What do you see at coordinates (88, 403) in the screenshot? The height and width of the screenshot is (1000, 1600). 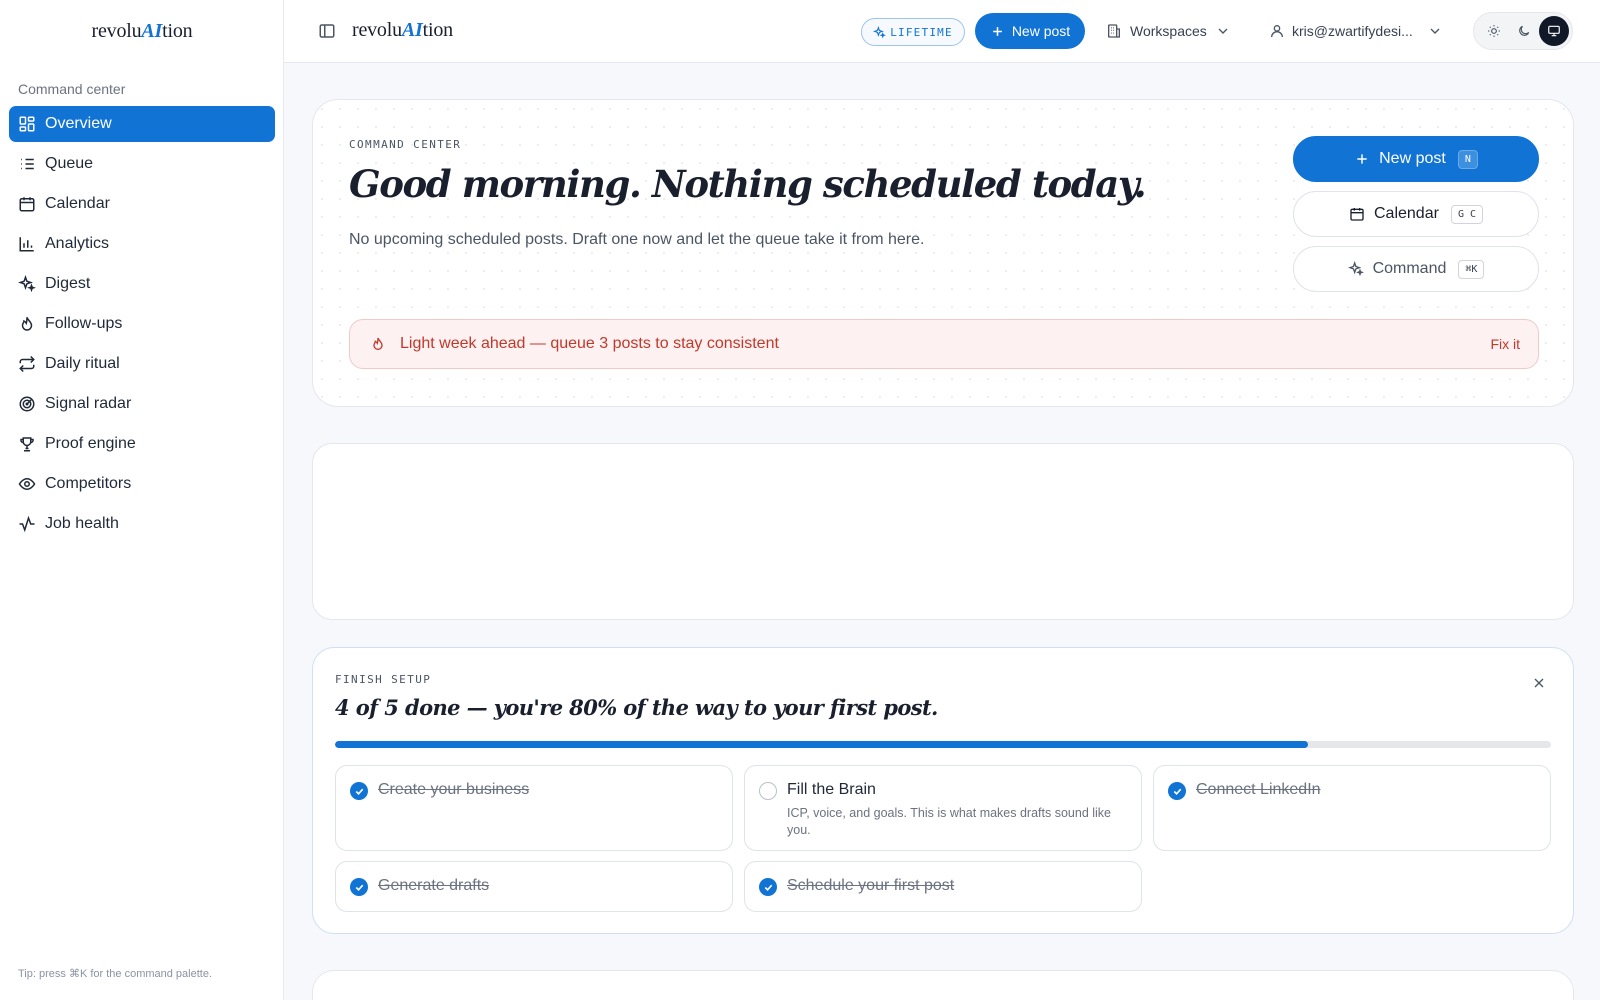 I see `sidebar-item-label: Signal radar` at bounding box center [88, 403].